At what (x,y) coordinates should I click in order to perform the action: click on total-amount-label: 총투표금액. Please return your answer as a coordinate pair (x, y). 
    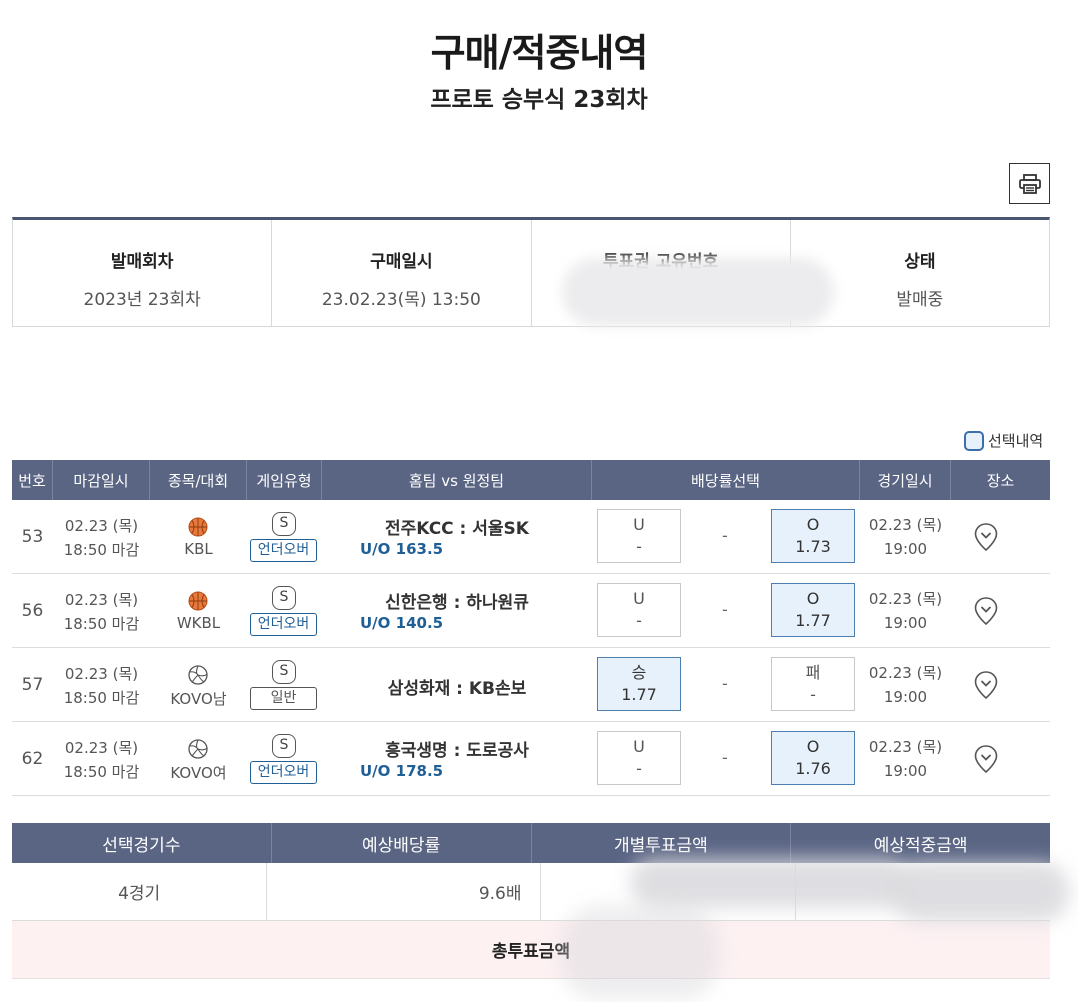
    Looking at the image, I should click on (531, 952).